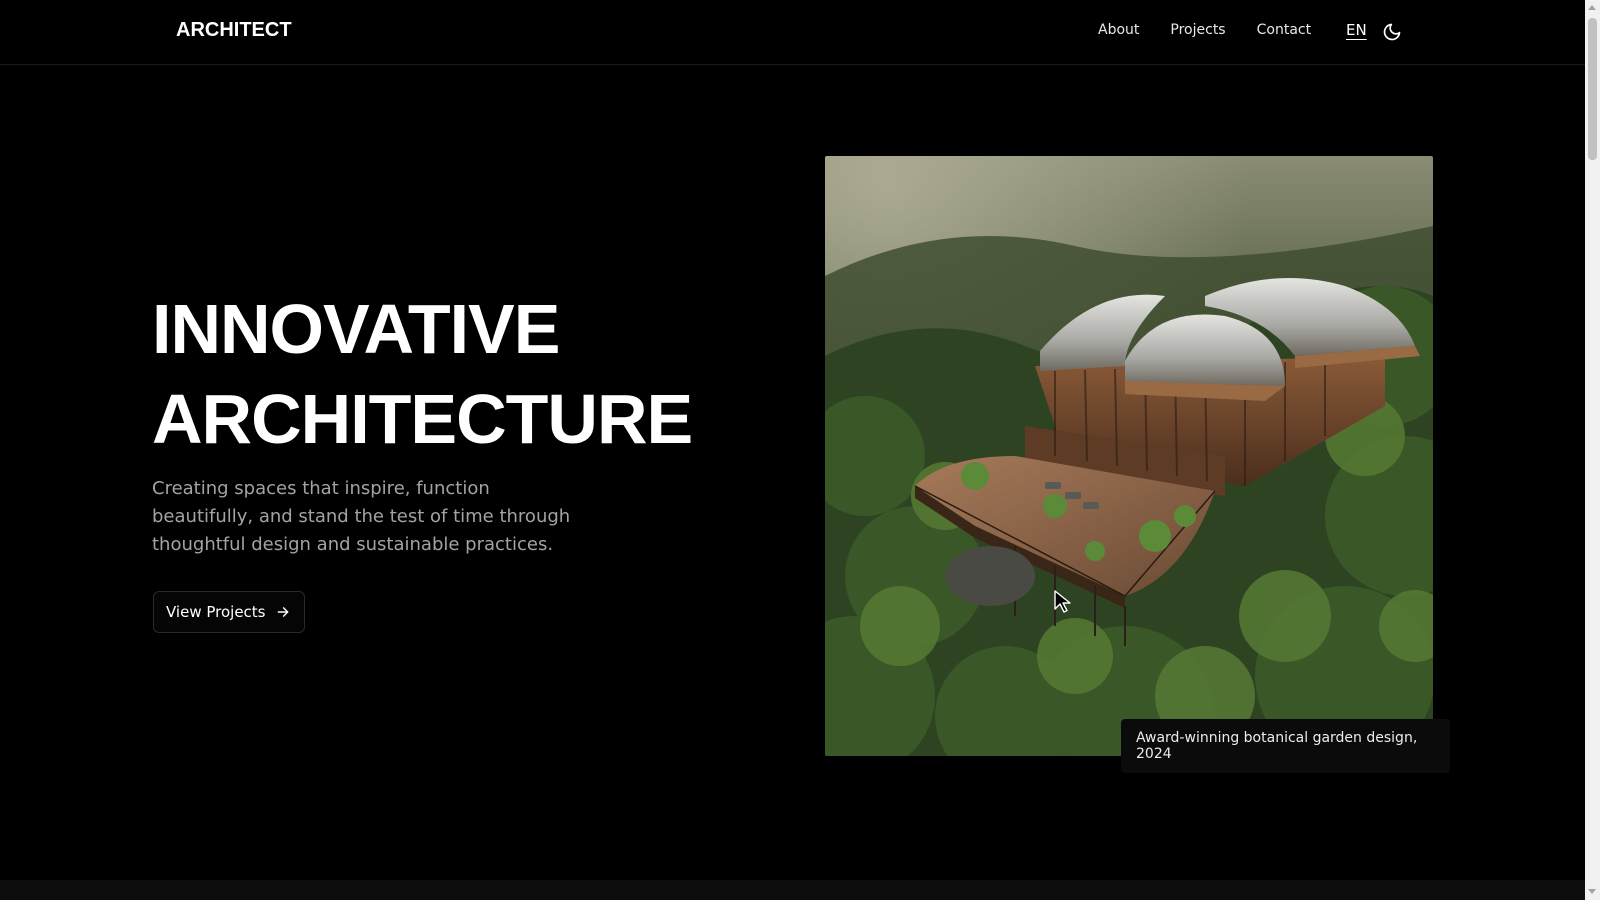 This screenshot has width=1600, height=900. Describe the element at coordinates (1118, 30) in the screenshot. I see `nav-about-link: About` at that location.